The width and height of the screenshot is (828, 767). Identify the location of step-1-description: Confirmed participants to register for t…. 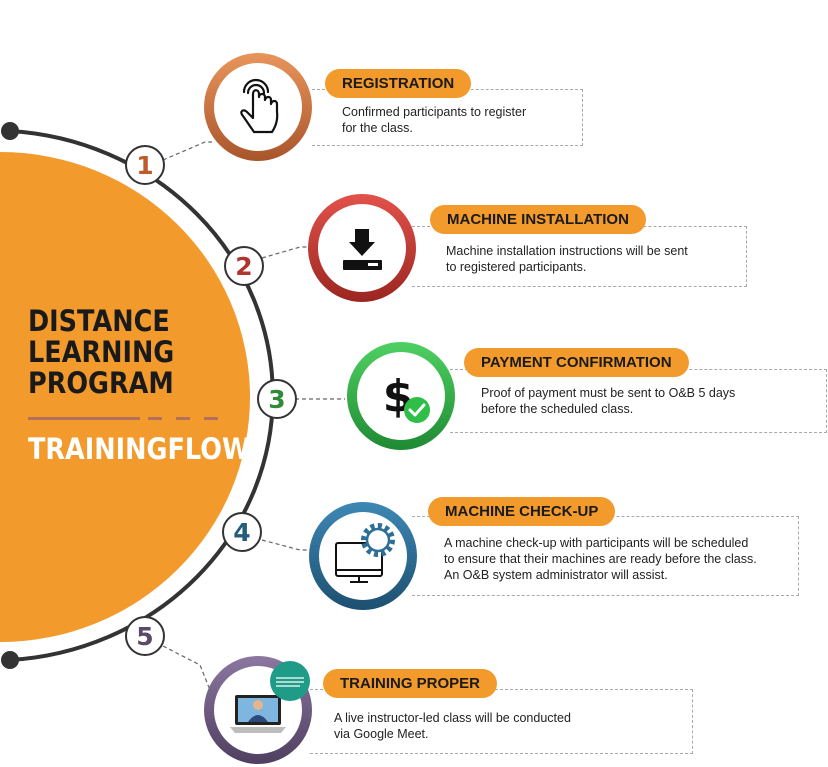
(434, 120).